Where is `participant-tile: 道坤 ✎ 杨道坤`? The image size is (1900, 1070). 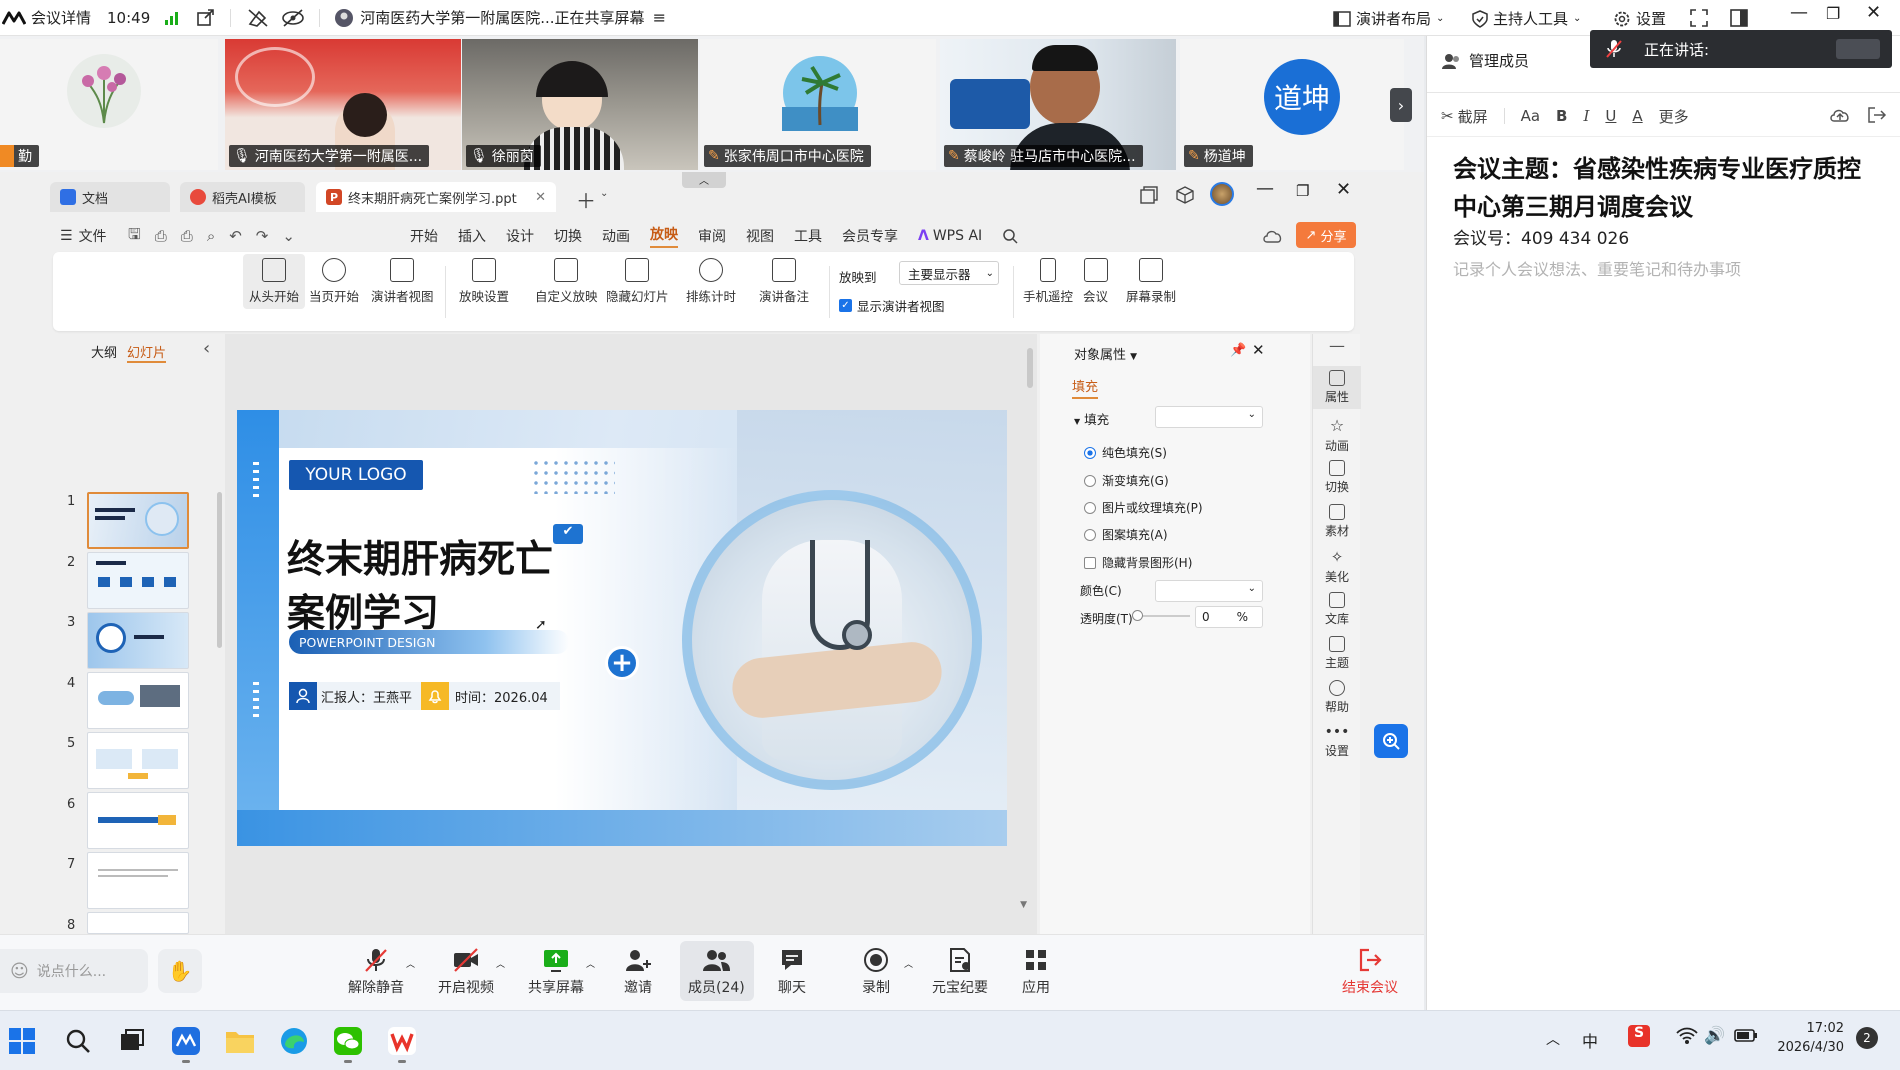 participant-tile: 道坤 ✎ 杨道坤 is located at coordinates (1292, 104).